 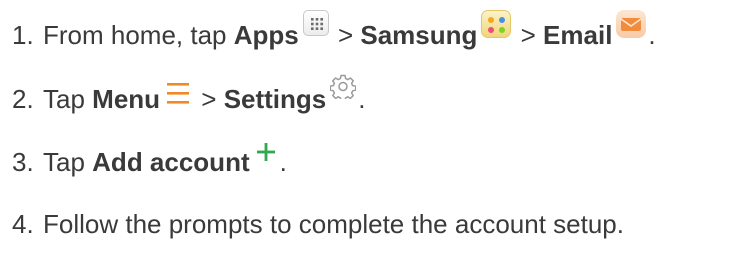 I want to click on samsung-folder-icon, so click(x=496, y=24).